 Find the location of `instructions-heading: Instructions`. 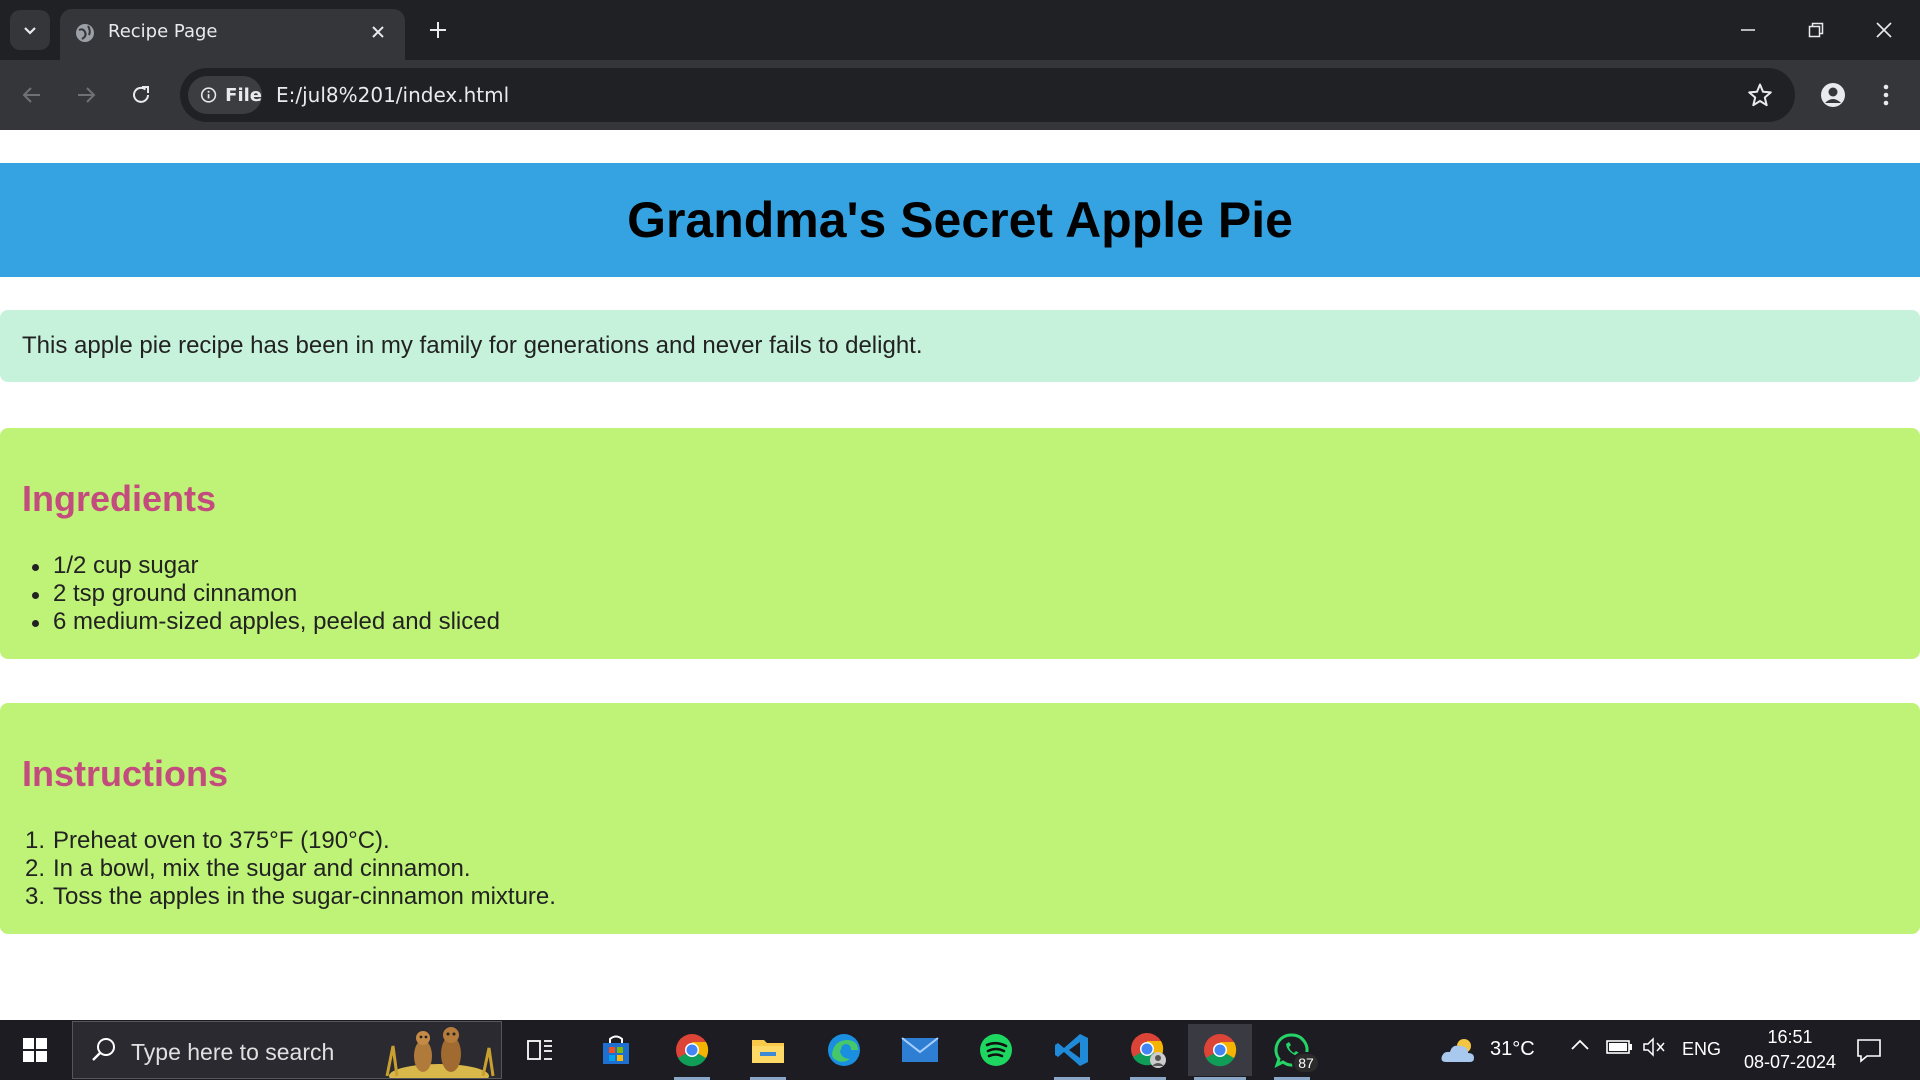

instructions-heading: Instructions is located at coordinates (125, 773).